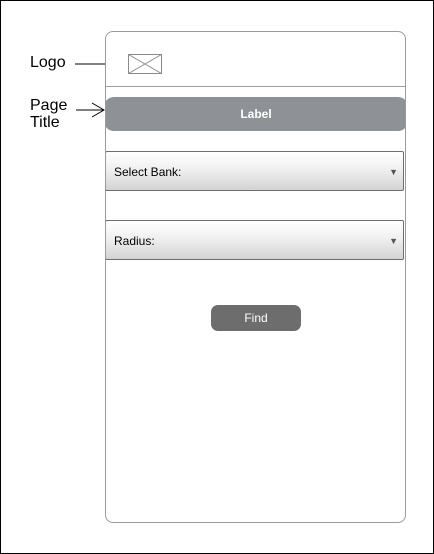 This screenshot has height=554, width=434. Describe the element at coordinates (255, 86) in the screenshot. I see `header-divider` at that location.